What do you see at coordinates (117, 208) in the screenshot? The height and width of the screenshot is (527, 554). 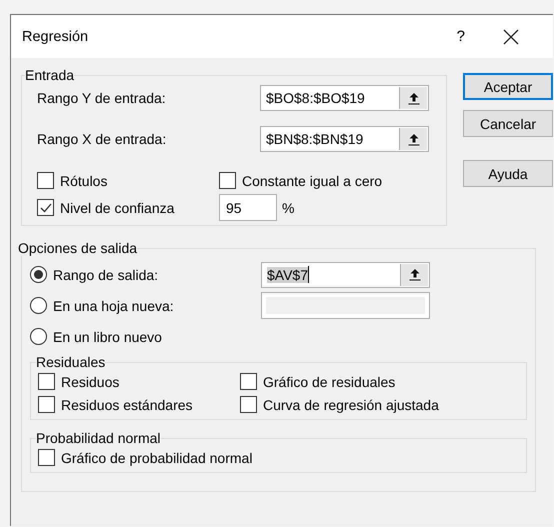 I see `checkbox-label: Nivel de confianza` at bounding box center [117, 208].